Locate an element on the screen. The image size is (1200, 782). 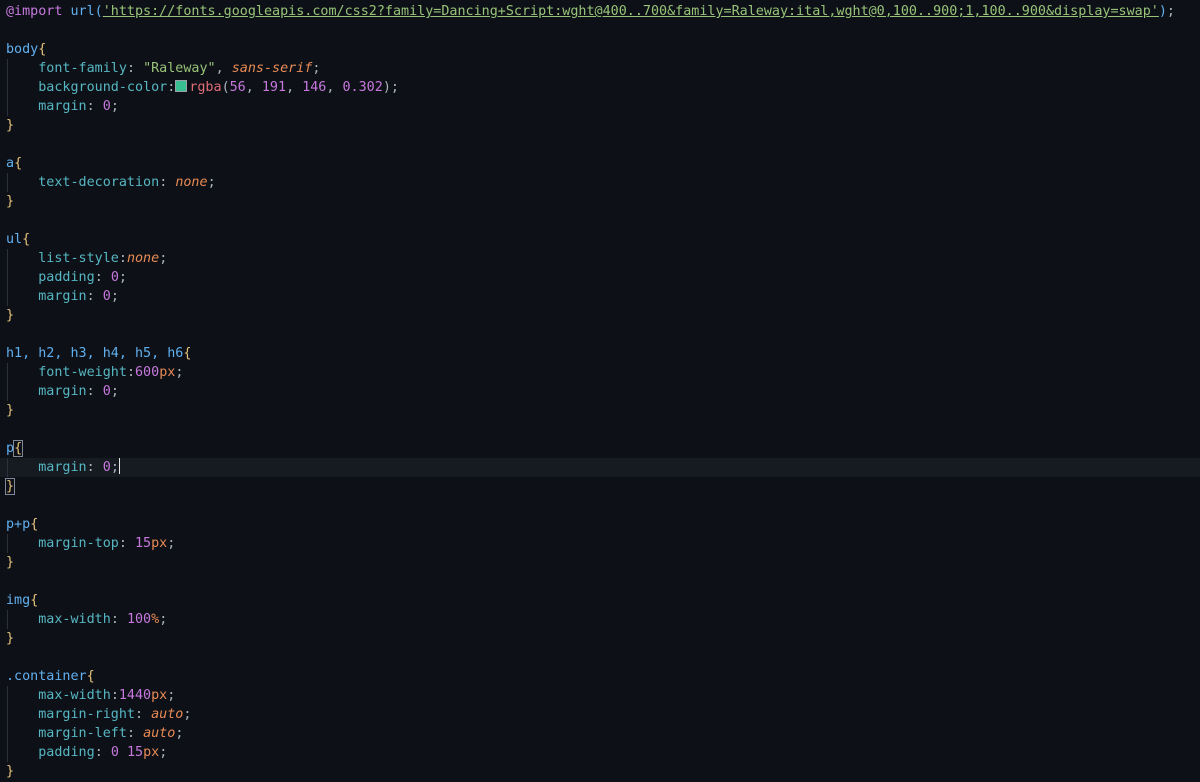
code-token: margin-left is located at coordinates (66, 733).